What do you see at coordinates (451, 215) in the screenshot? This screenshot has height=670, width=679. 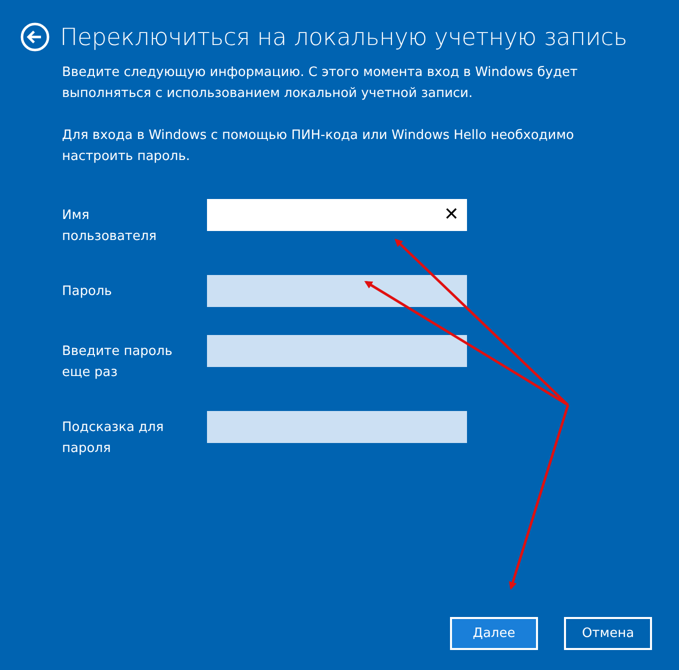 I see `clear-button: ✕` at bounding box center [451, 215].